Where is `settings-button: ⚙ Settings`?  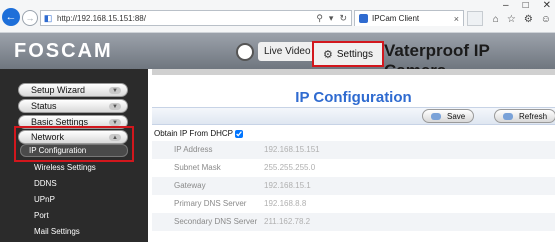 settings-button: ⚙ Settings is located at coordinates (348, 54).